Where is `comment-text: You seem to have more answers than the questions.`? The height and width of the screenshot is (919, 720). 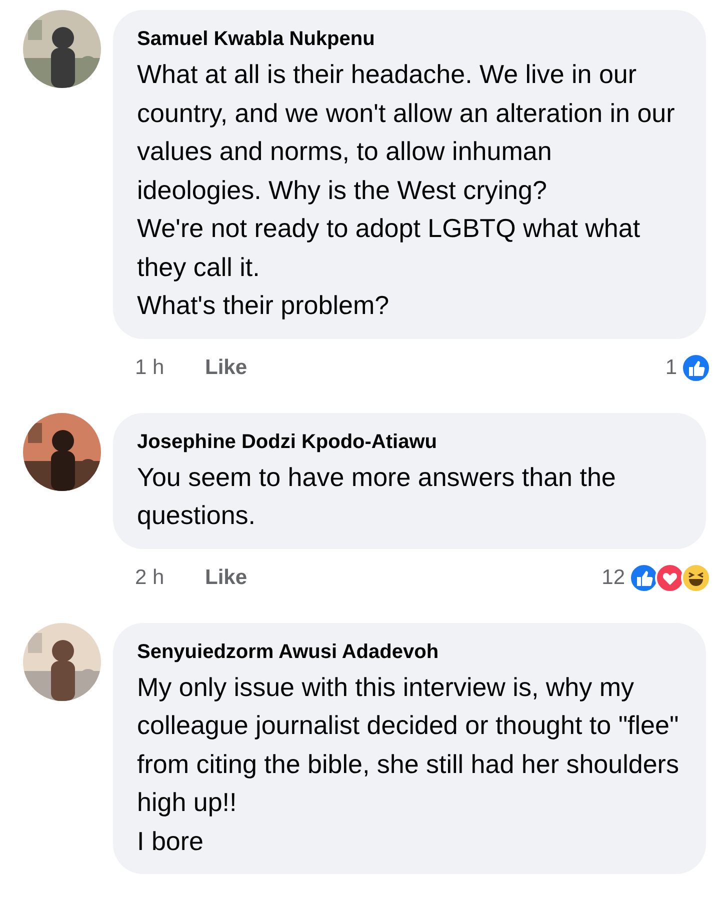 comment-text: You seem to have more answers than the questions. is located at coordinates (377, 496).